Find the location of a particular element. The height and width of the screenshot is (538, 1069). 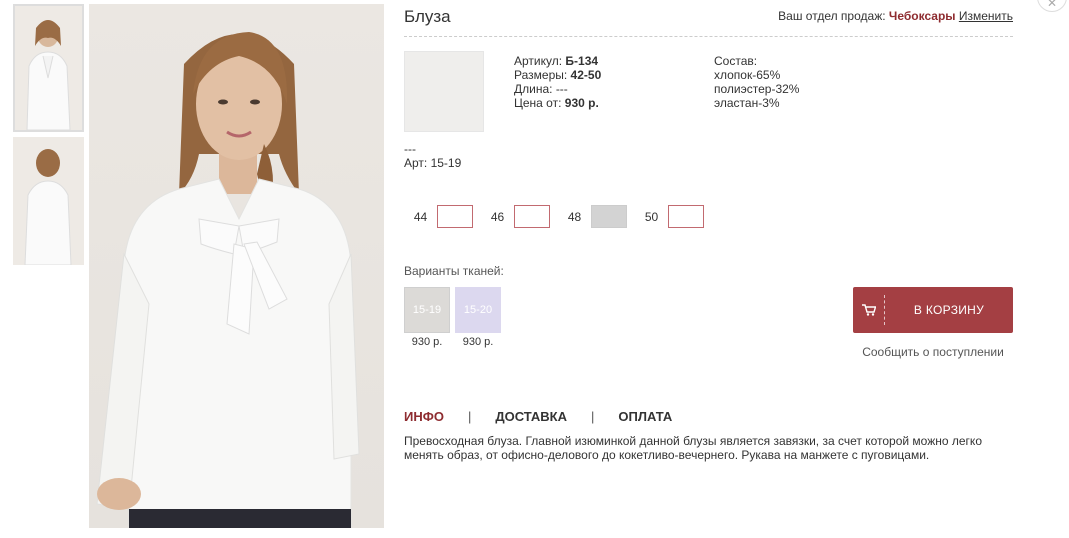

fabric-variants: 15-19 930 р. 15-20 930 р. is located at coordinates (455, 317).